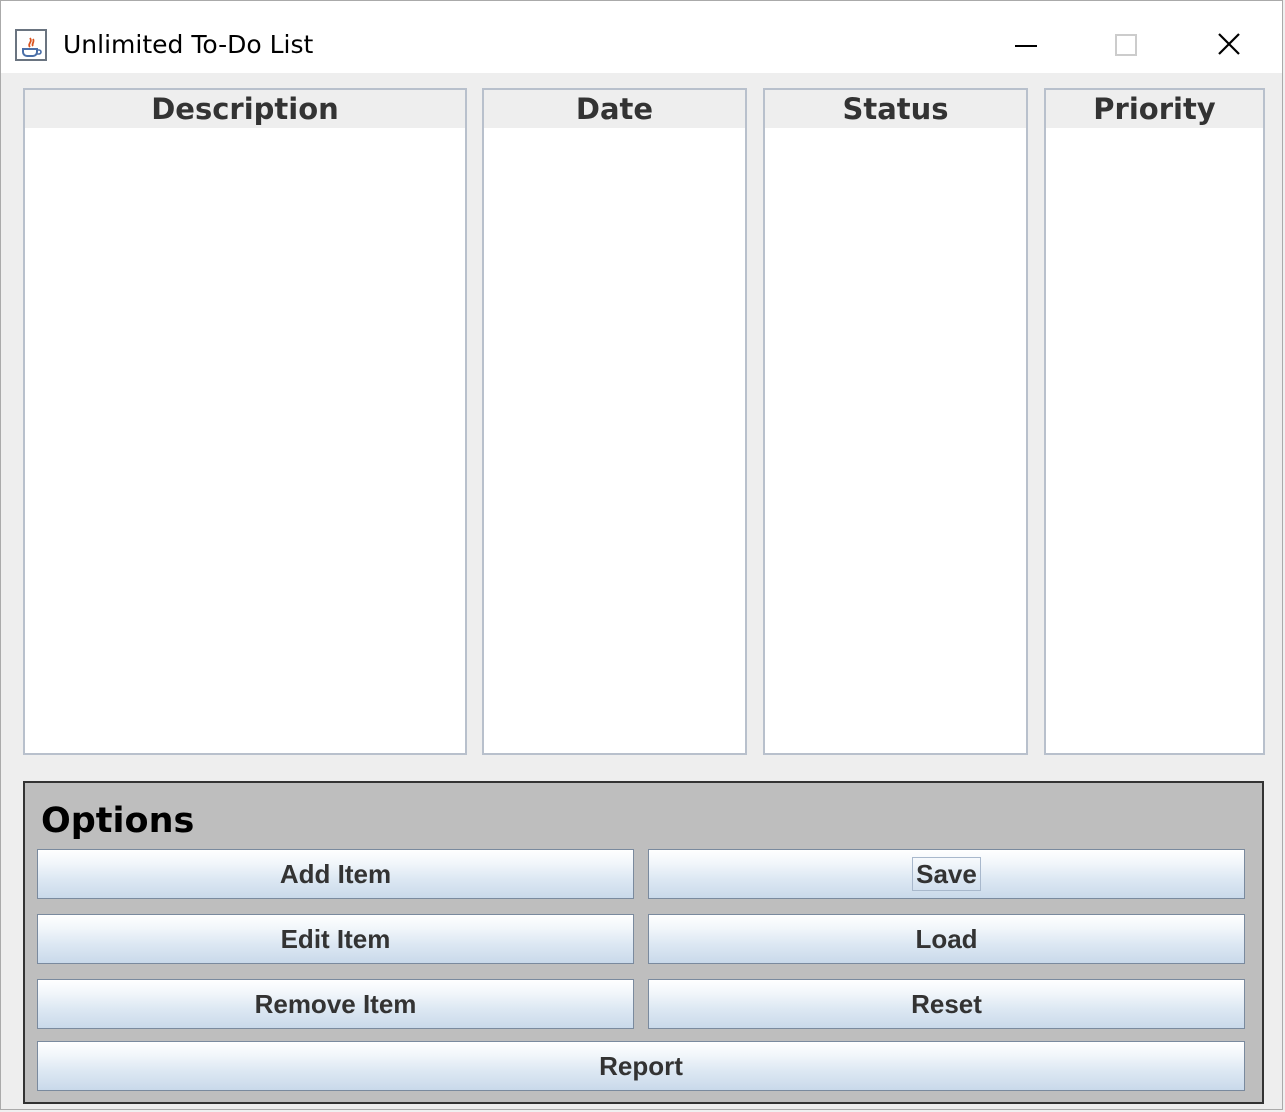 The height and width of the screenshot is (1112, 1285). I want to click on reset-button: Reset, so click(946, 1004).